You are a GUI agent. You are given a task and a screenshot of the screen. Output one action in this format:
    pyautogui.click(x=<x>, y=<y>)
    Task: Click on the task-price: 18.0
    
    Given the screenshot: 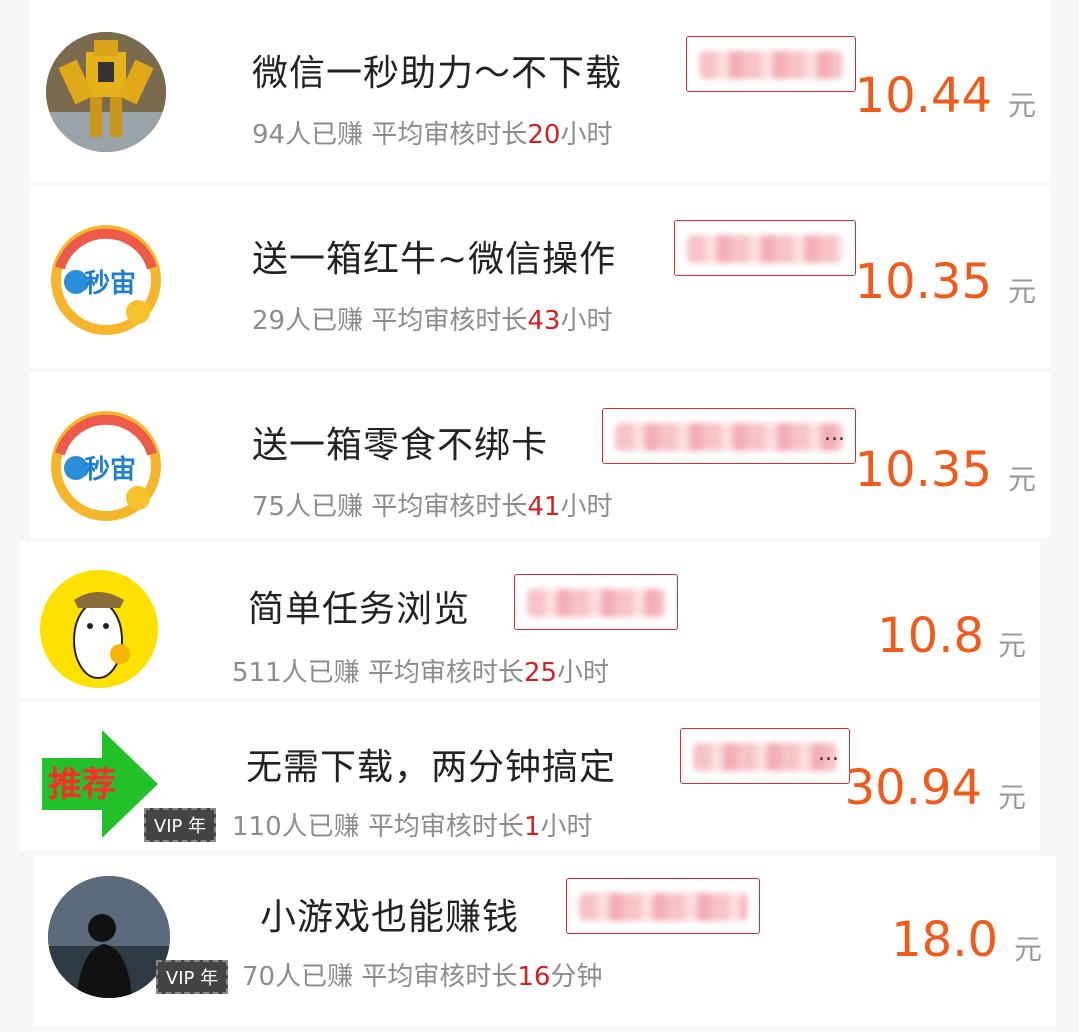 What is the action you would take?
    pyautogui.click(x=944, y=940)
    